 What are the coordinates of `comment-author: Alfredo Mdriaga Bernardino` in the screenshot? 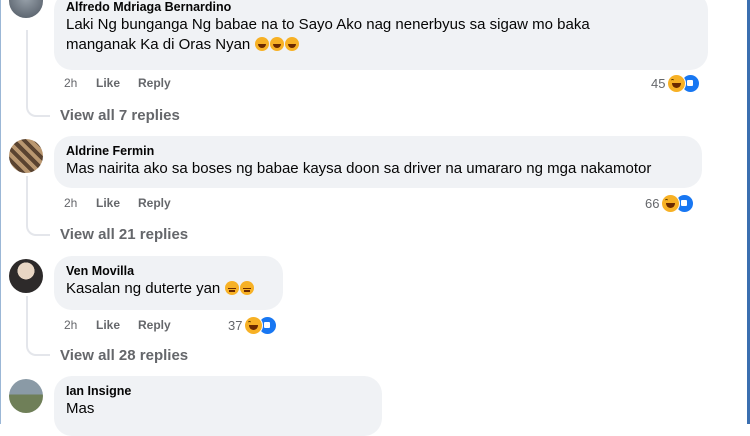 It's located at (381, 7).